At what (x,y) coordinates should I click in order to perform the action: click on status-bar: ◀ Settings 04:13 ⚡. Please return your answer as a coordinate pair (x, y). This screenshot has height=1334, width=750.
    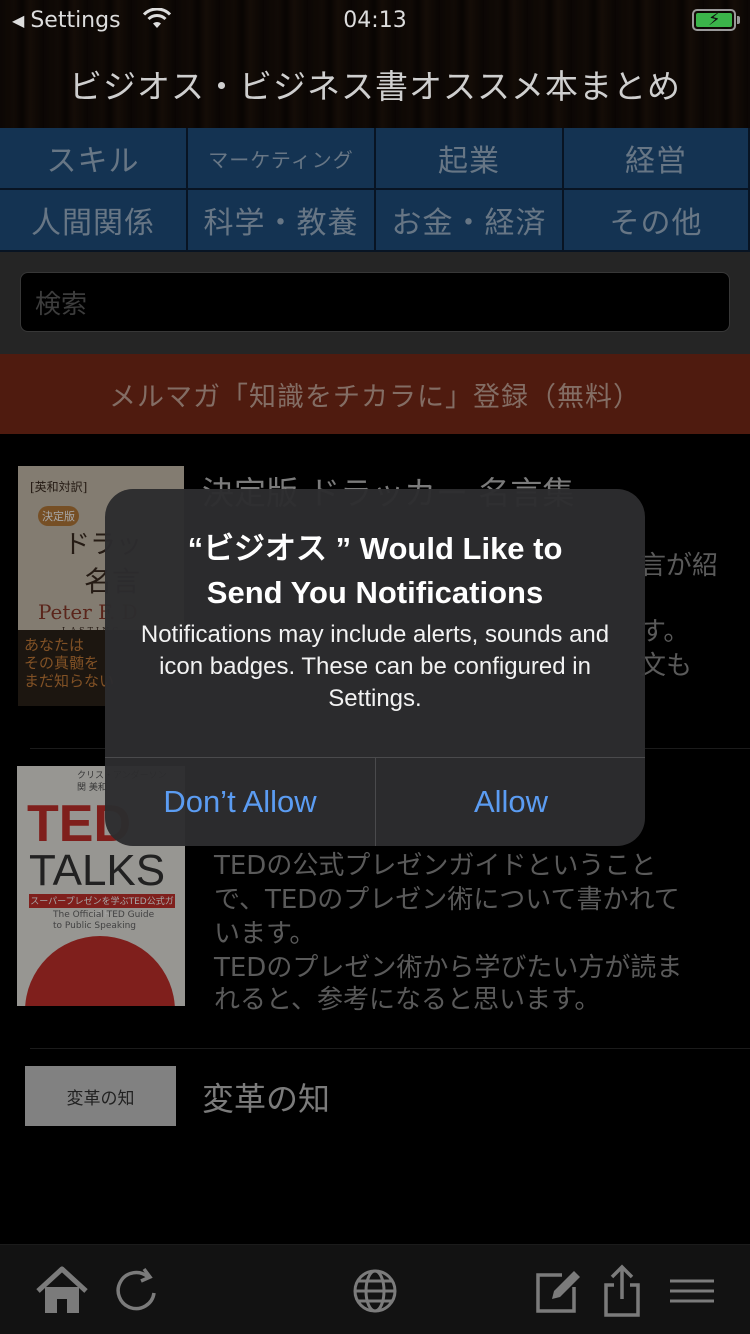
    Looking at the image, I should click on (375, 20).